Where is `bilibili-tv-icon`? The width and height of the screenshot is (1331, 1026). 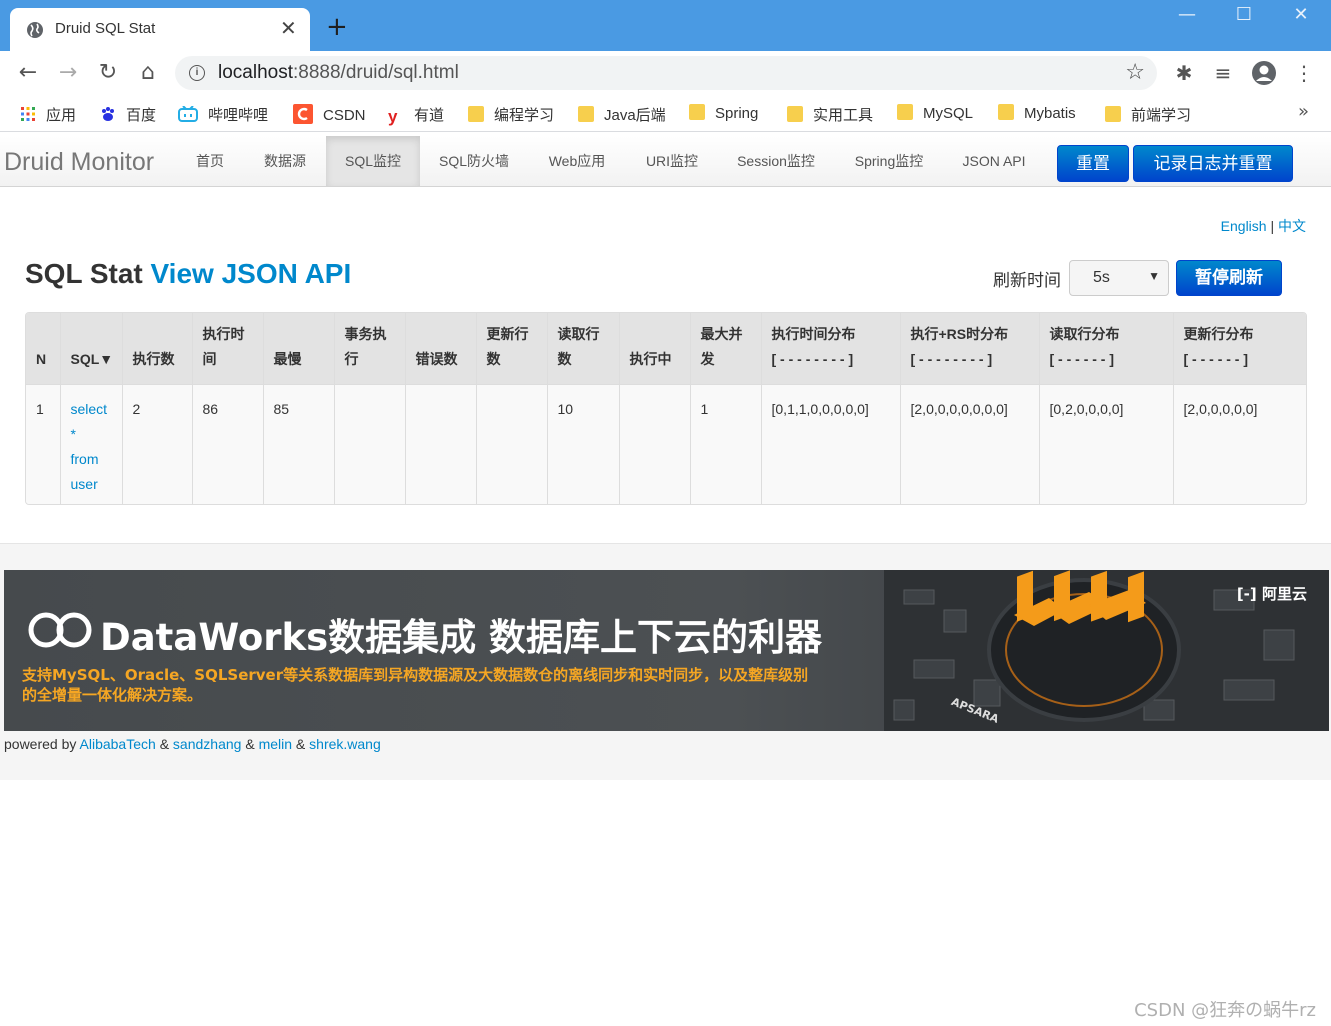
bilibili-tv-icon is located at coordinates (188, 114).